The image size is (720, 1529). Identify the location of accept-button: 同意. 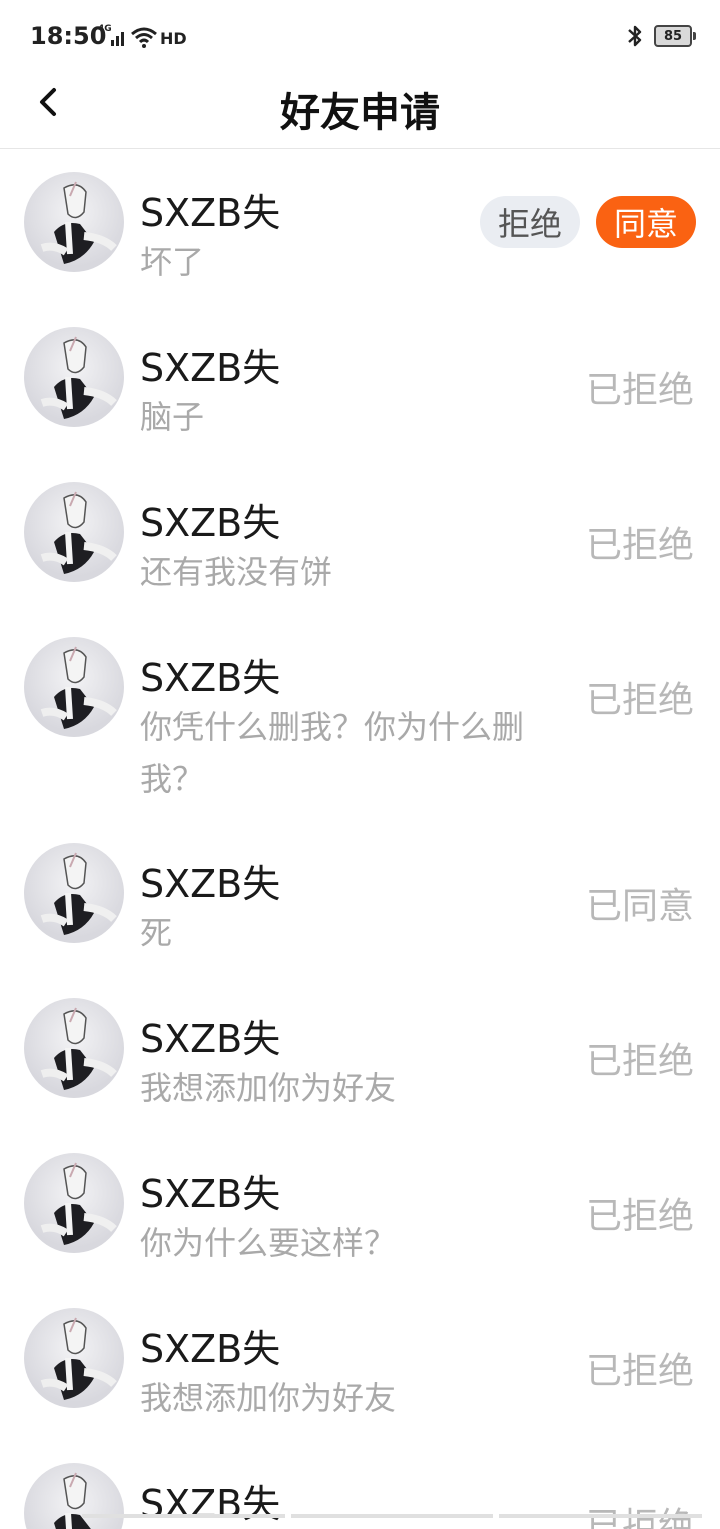
(646, 222).